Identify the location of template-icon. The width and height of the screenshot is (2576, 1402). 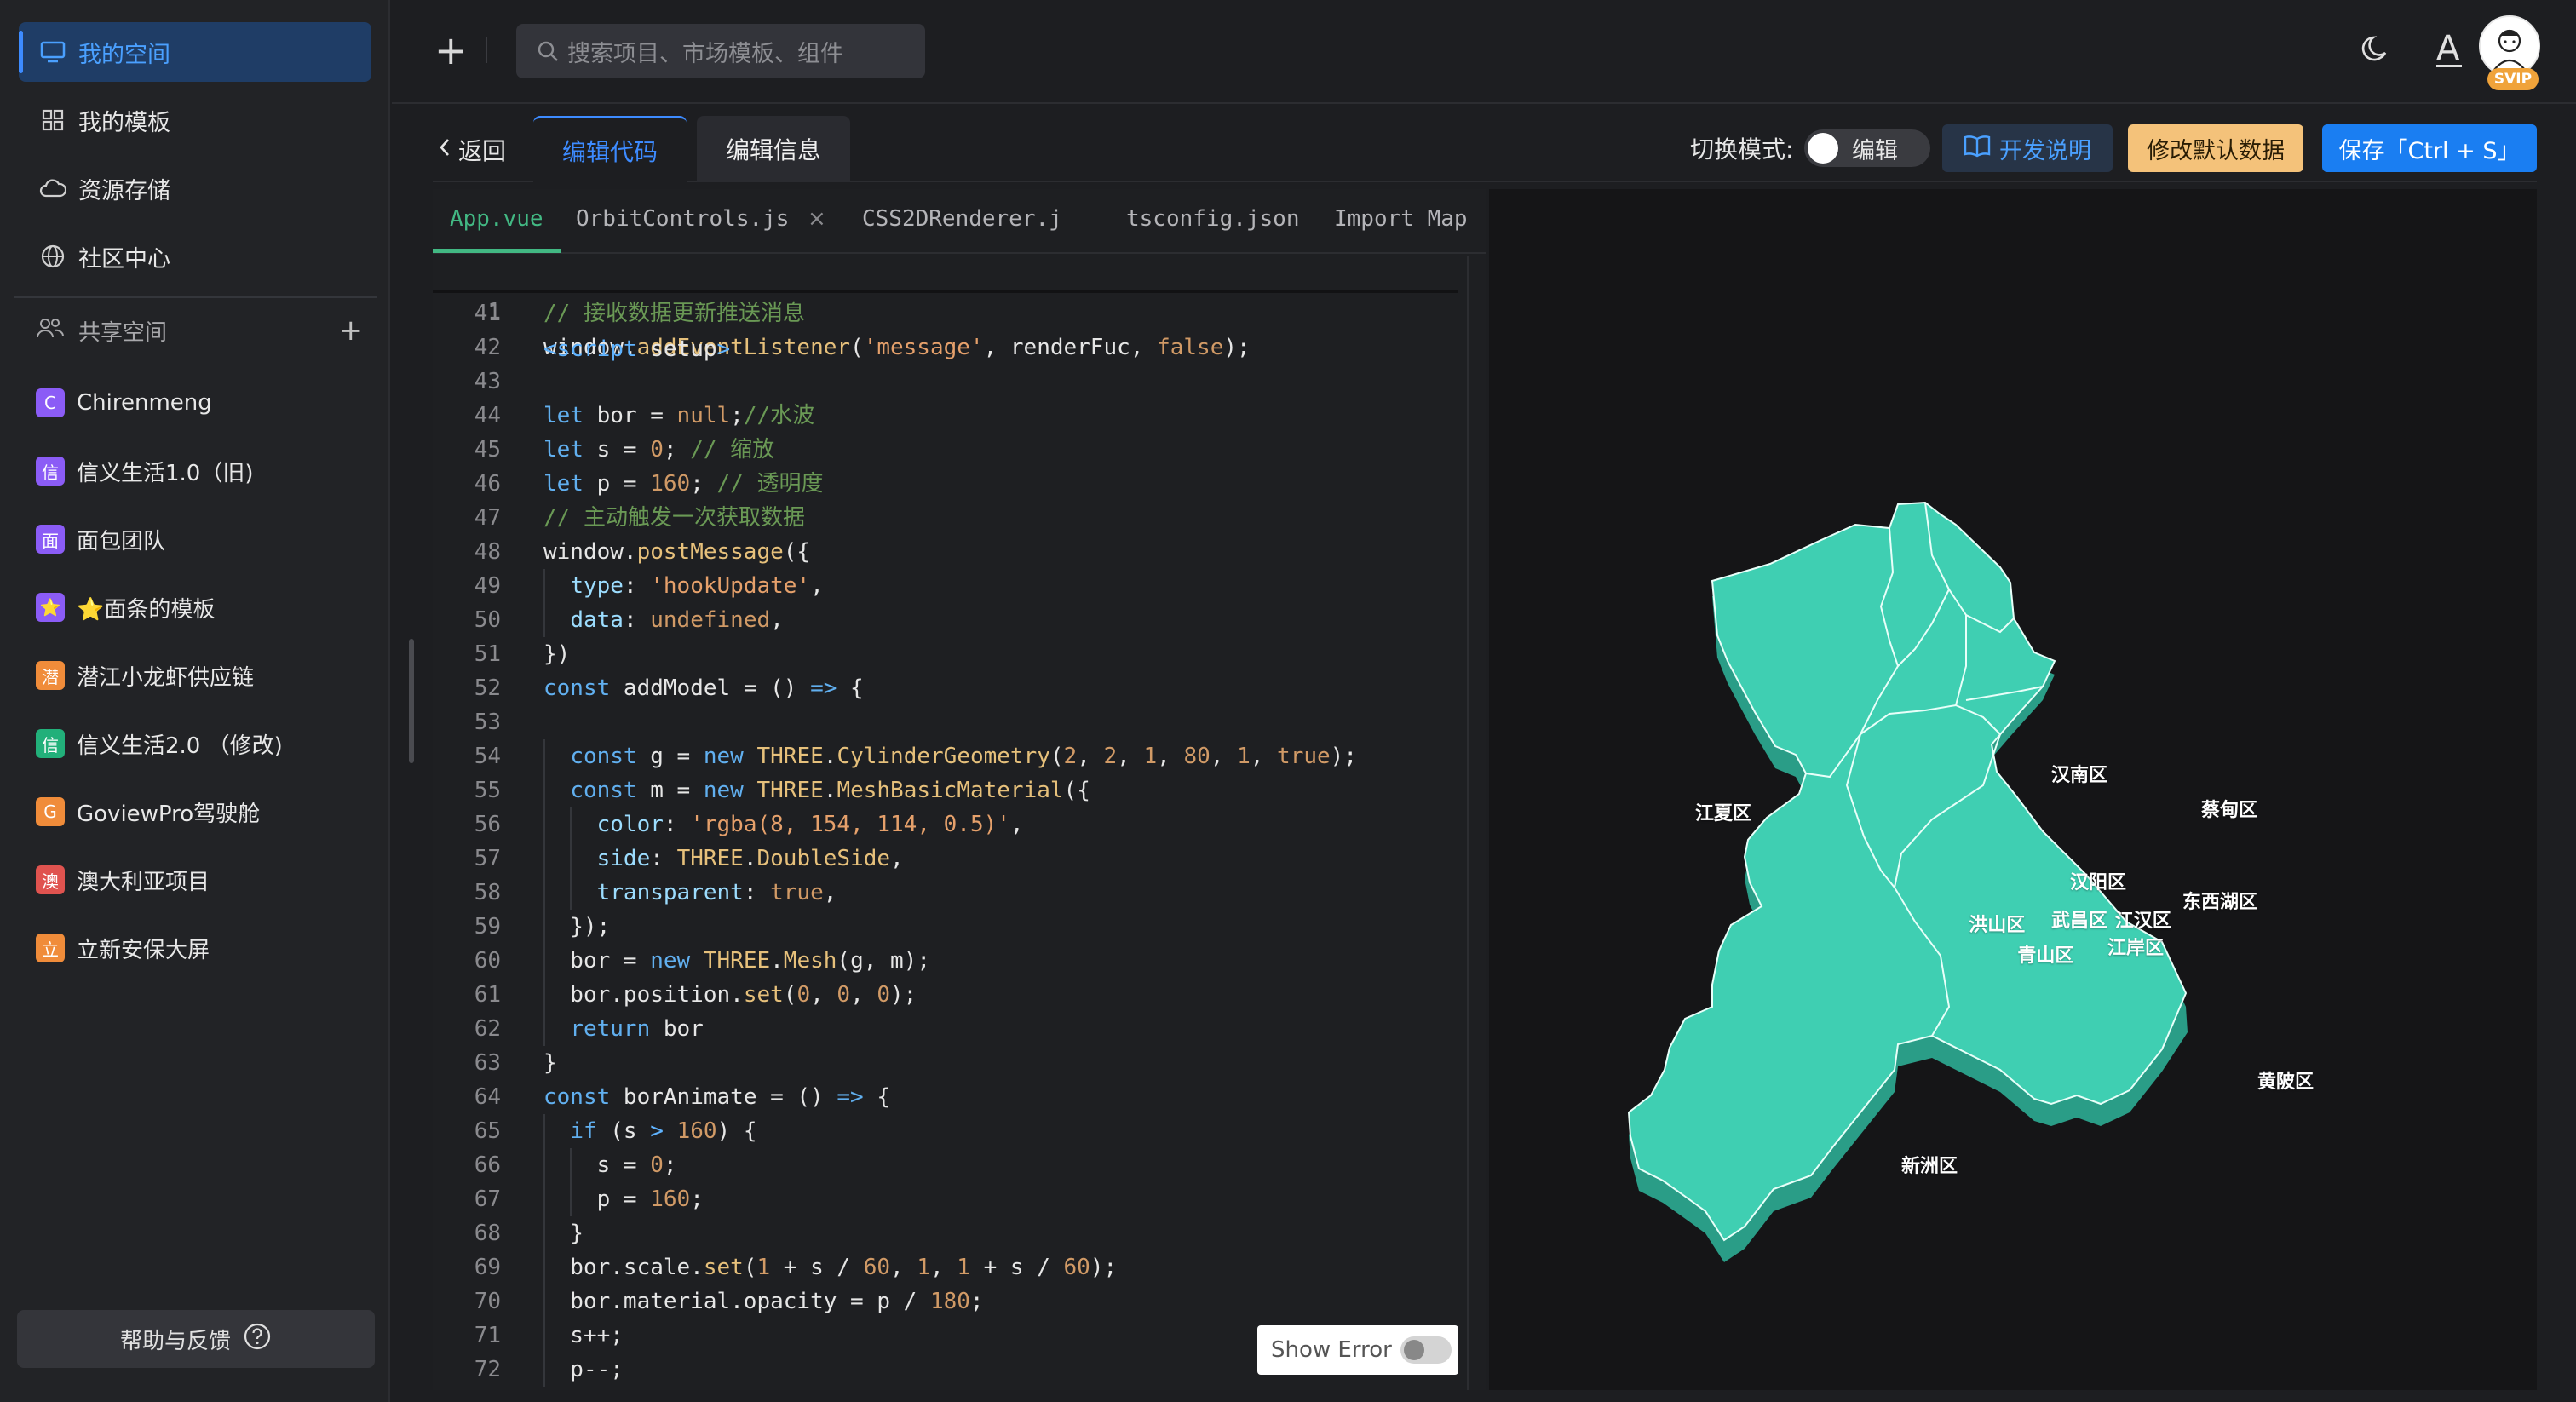
(53, 120).